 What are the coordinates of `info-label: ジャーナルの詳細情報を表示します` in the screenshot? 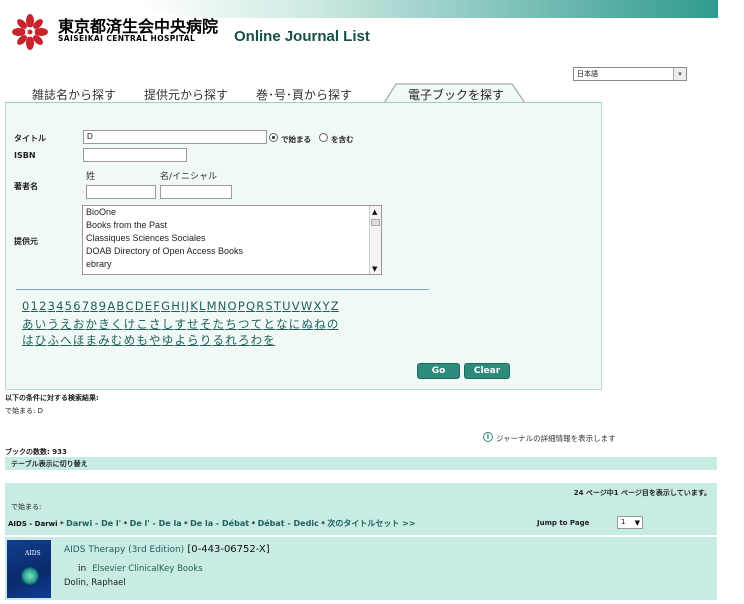 It's located at (556, 438).